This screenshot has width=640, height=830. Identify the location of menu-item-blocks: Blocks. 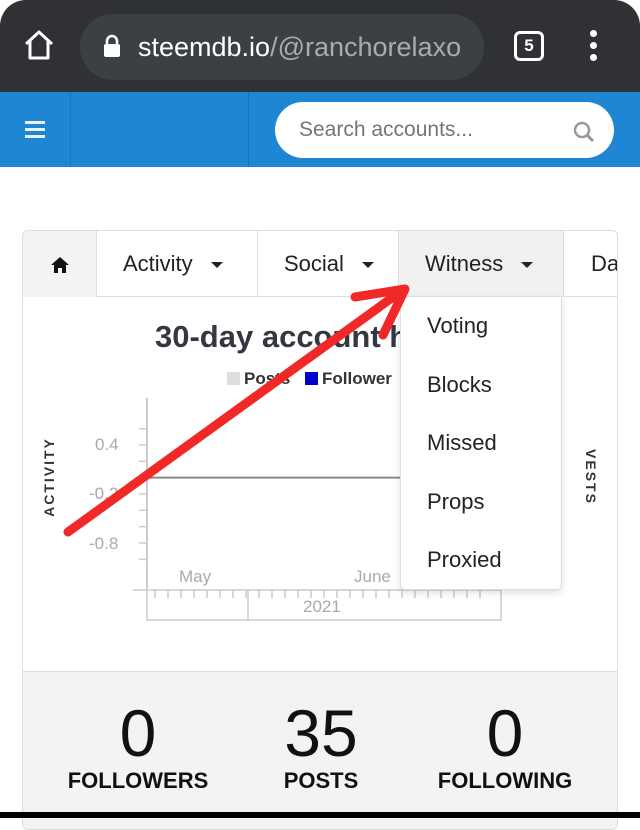
(481, 385).